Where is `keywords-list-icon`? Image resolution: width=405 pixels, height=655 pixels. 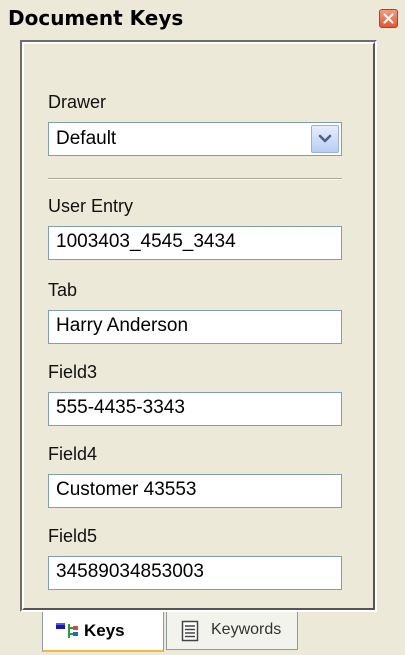
keywords-list-icon is located at coordinates (190, 631).